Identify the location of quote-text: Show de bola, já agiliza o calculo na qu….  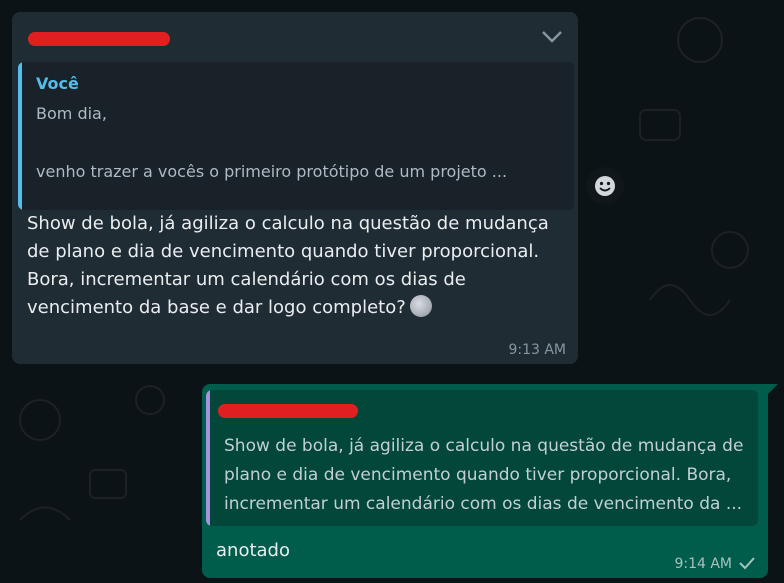
(484, 475).